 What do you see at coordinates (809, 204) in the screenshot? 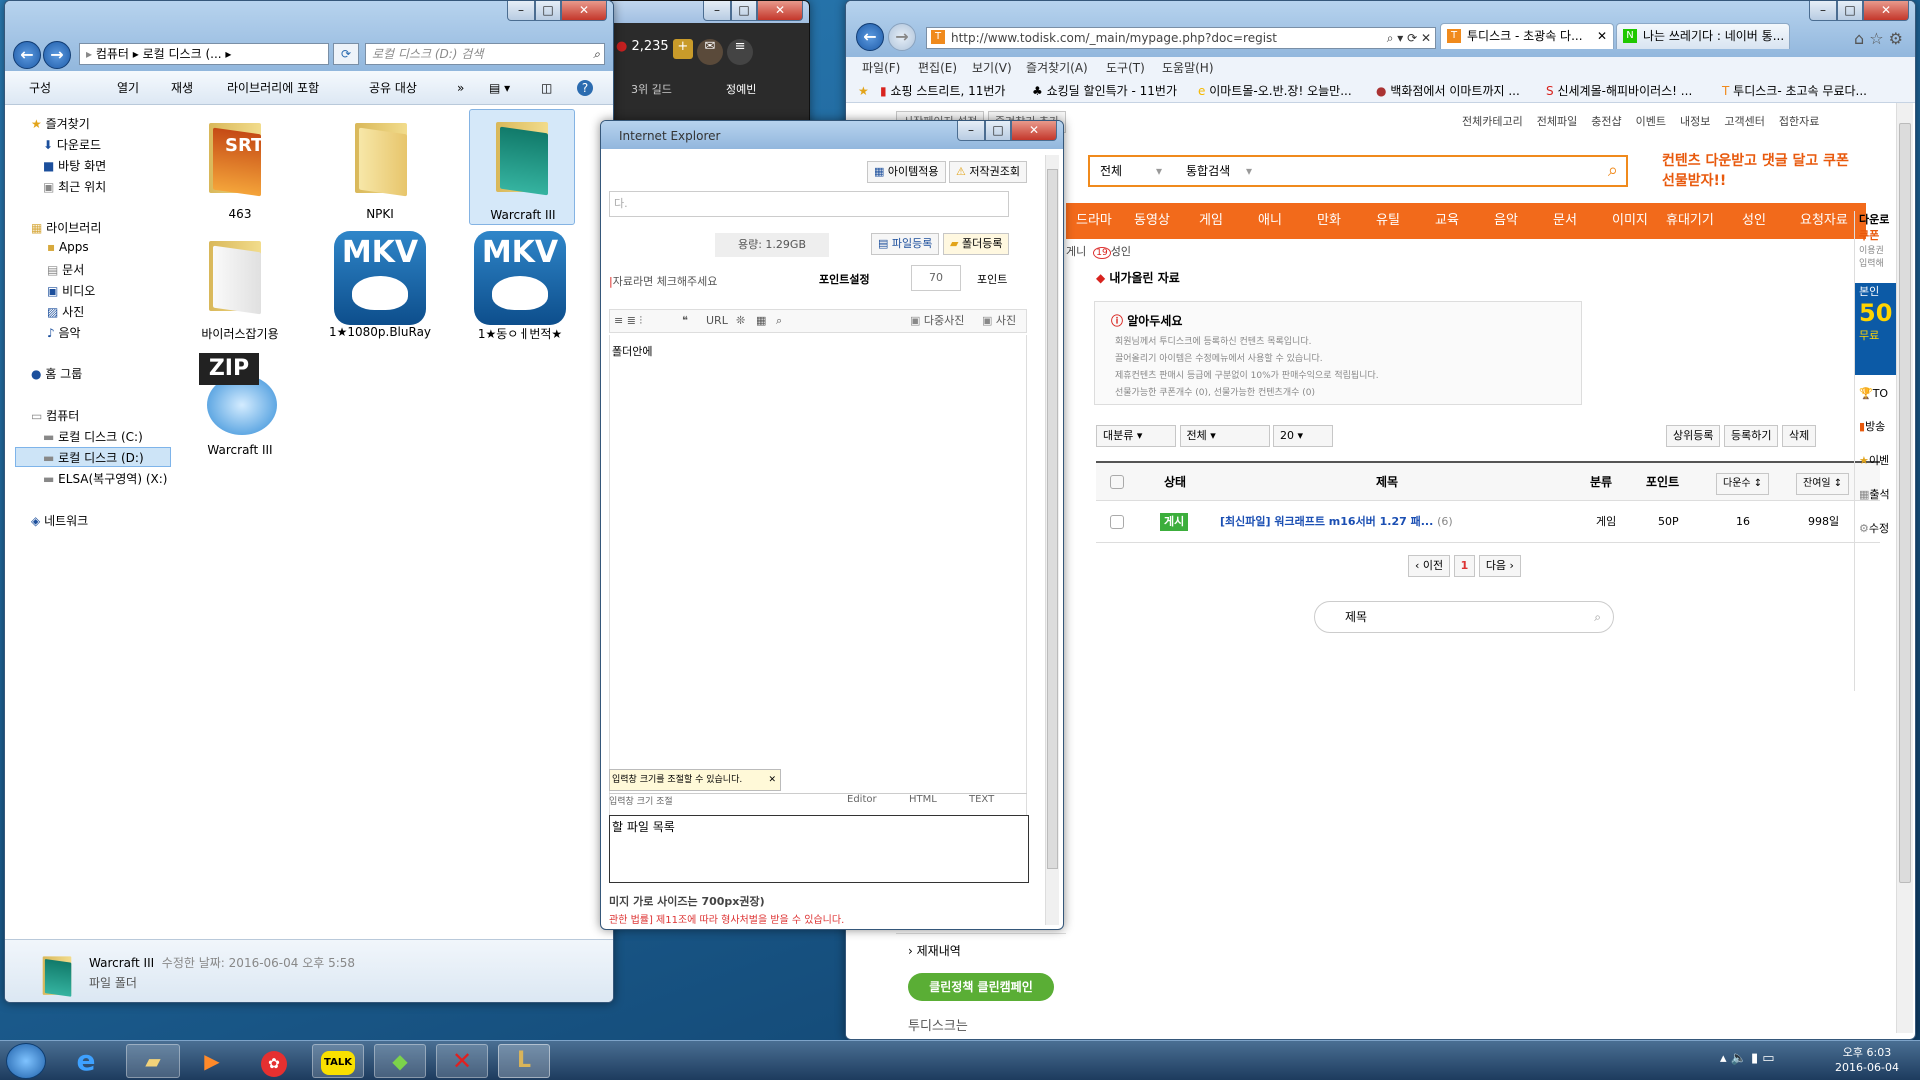
I see `title-input: 다.` at bounding box center [809, 204].